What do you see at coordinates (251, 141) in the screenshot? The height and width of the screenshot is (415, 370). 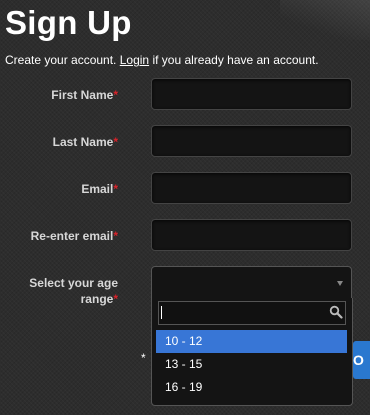 I see `last-name-input` at bounding box center [251, 141].